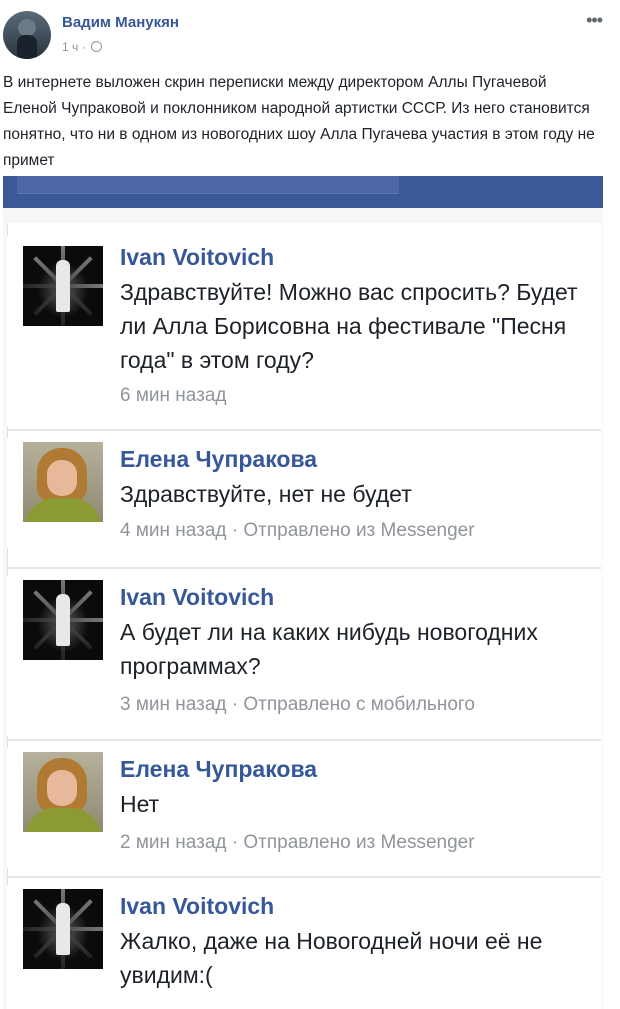 The width and height of the screenshot is (620, 1009). I want to click on author-name: Вадим Манукян, so click(120, 22).